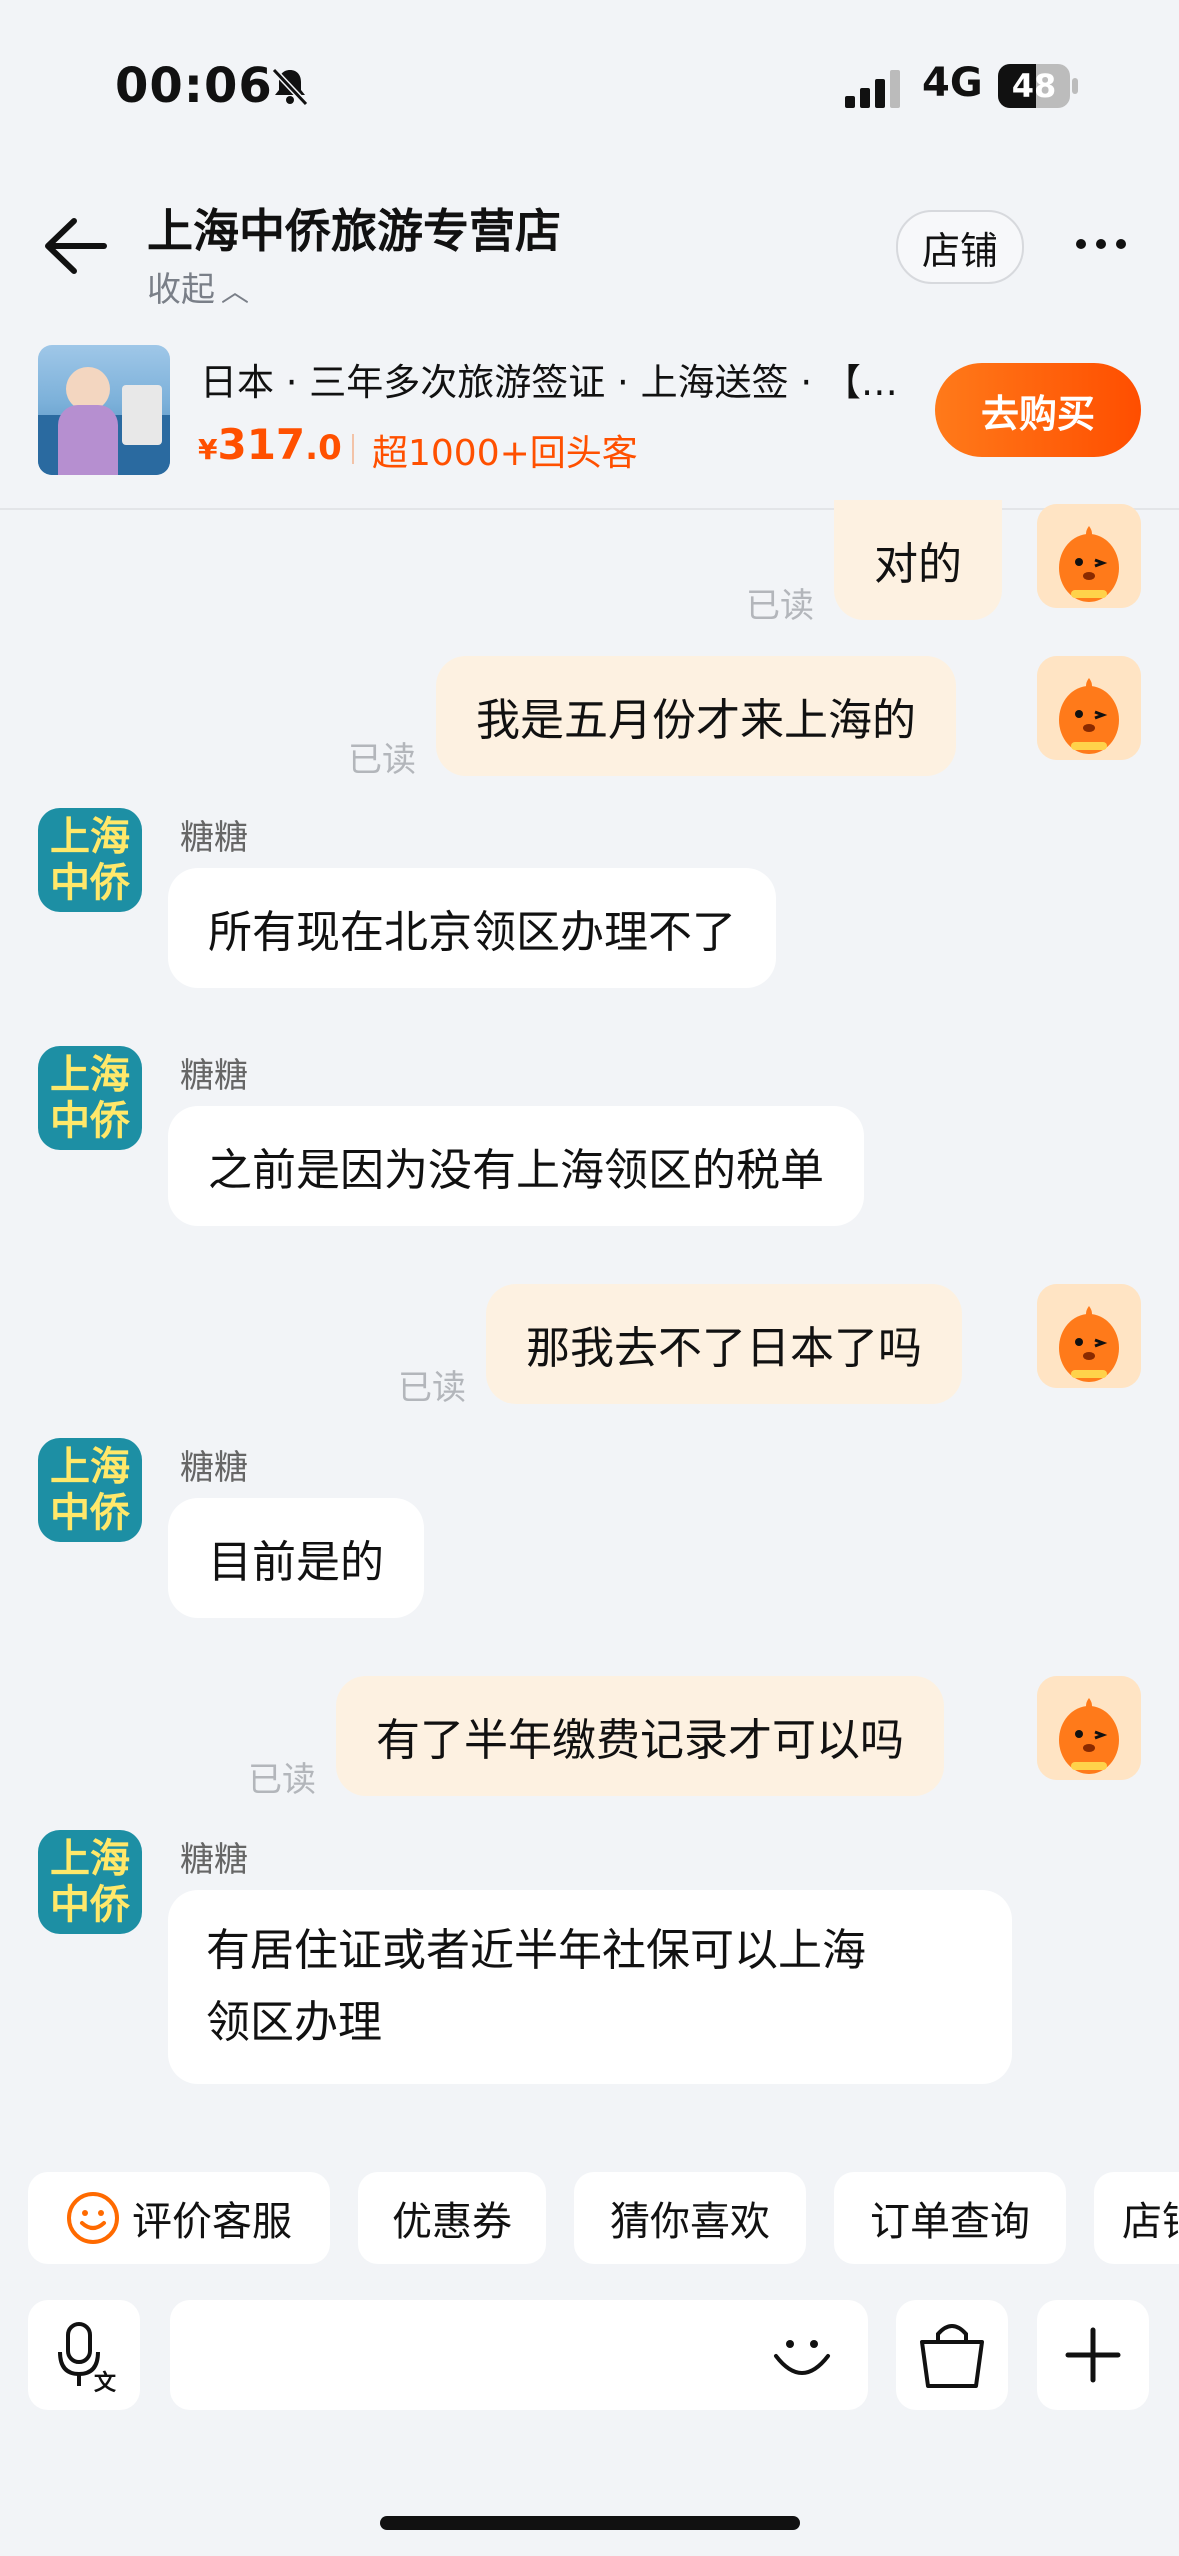 This screenshot has height=2556, width=1179. I want to click on quick-reply-order-query: 订单查询, so click(950, 2218).